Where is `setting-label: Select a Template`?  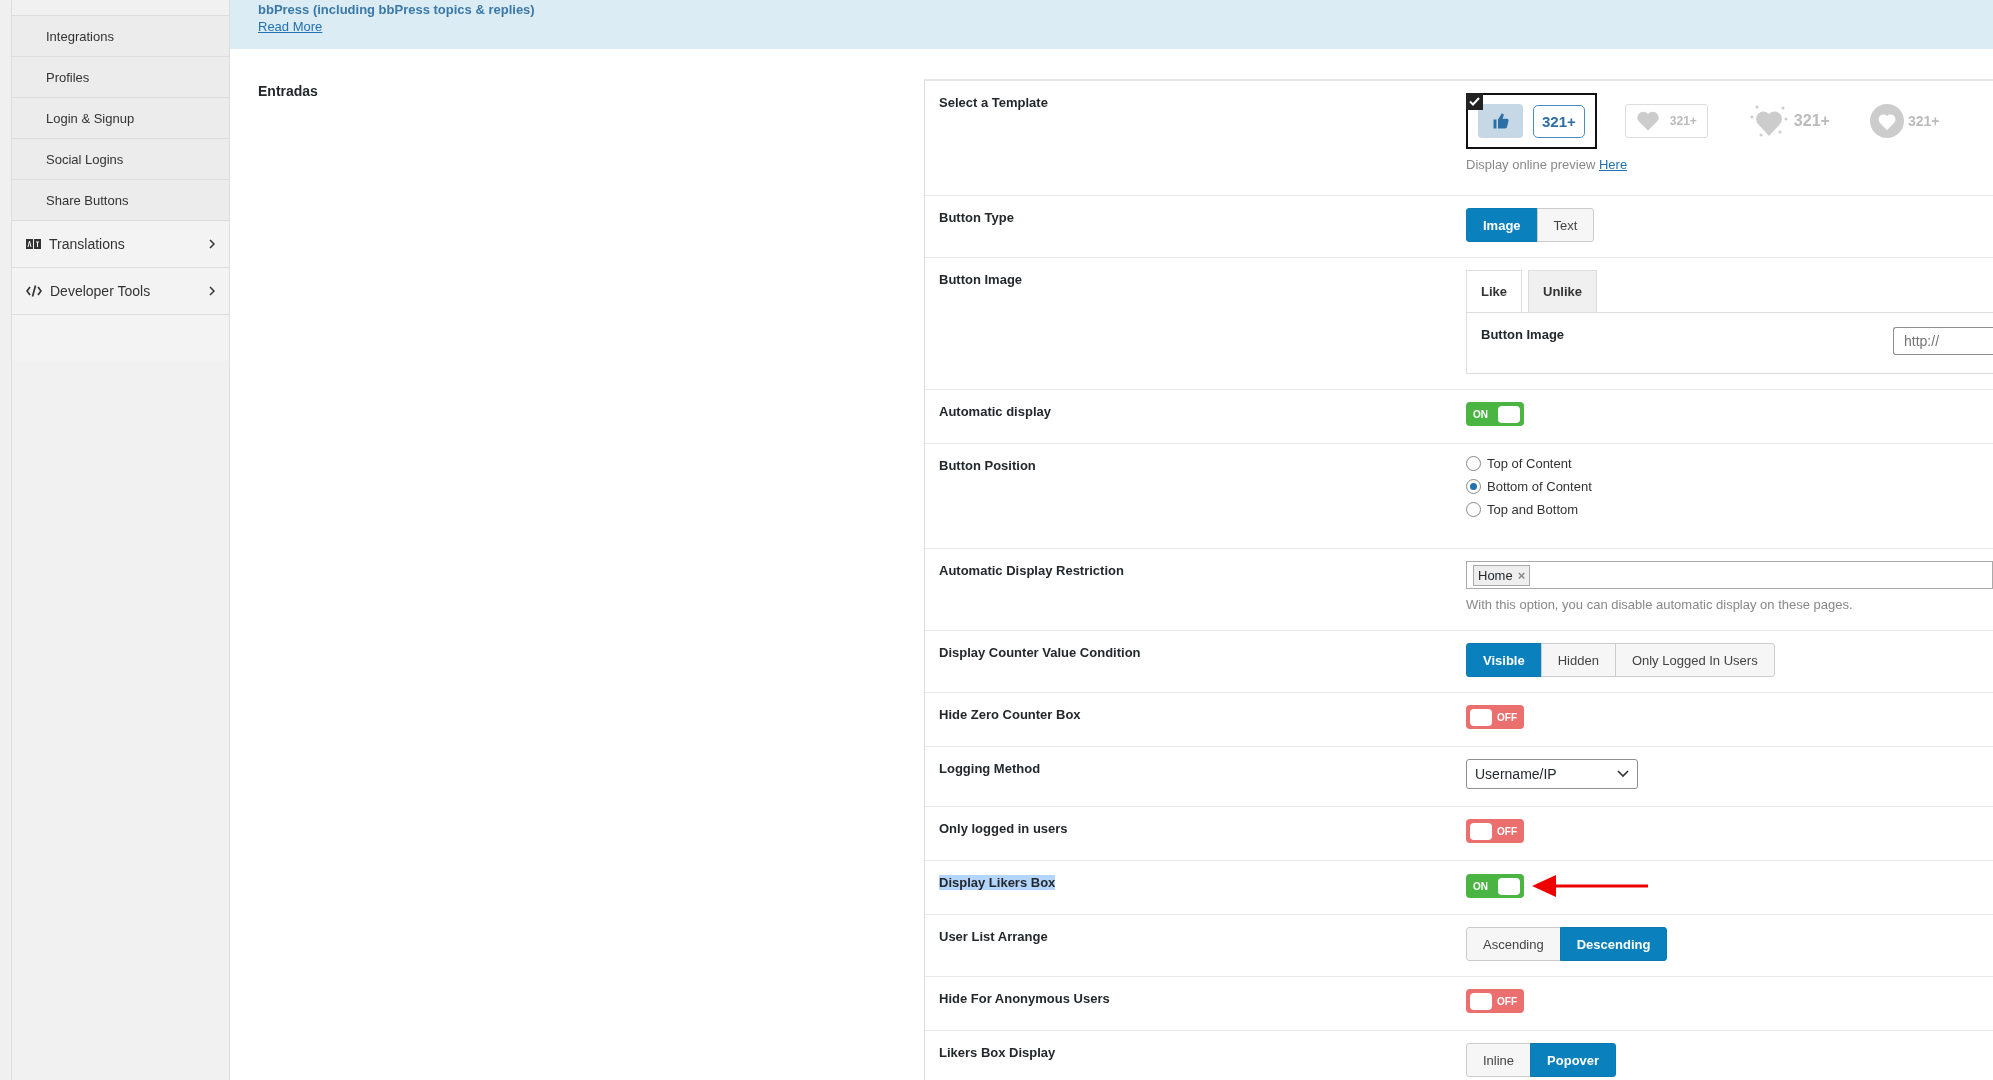
setting-label: Select a Template is located at coordinates (993, 102).